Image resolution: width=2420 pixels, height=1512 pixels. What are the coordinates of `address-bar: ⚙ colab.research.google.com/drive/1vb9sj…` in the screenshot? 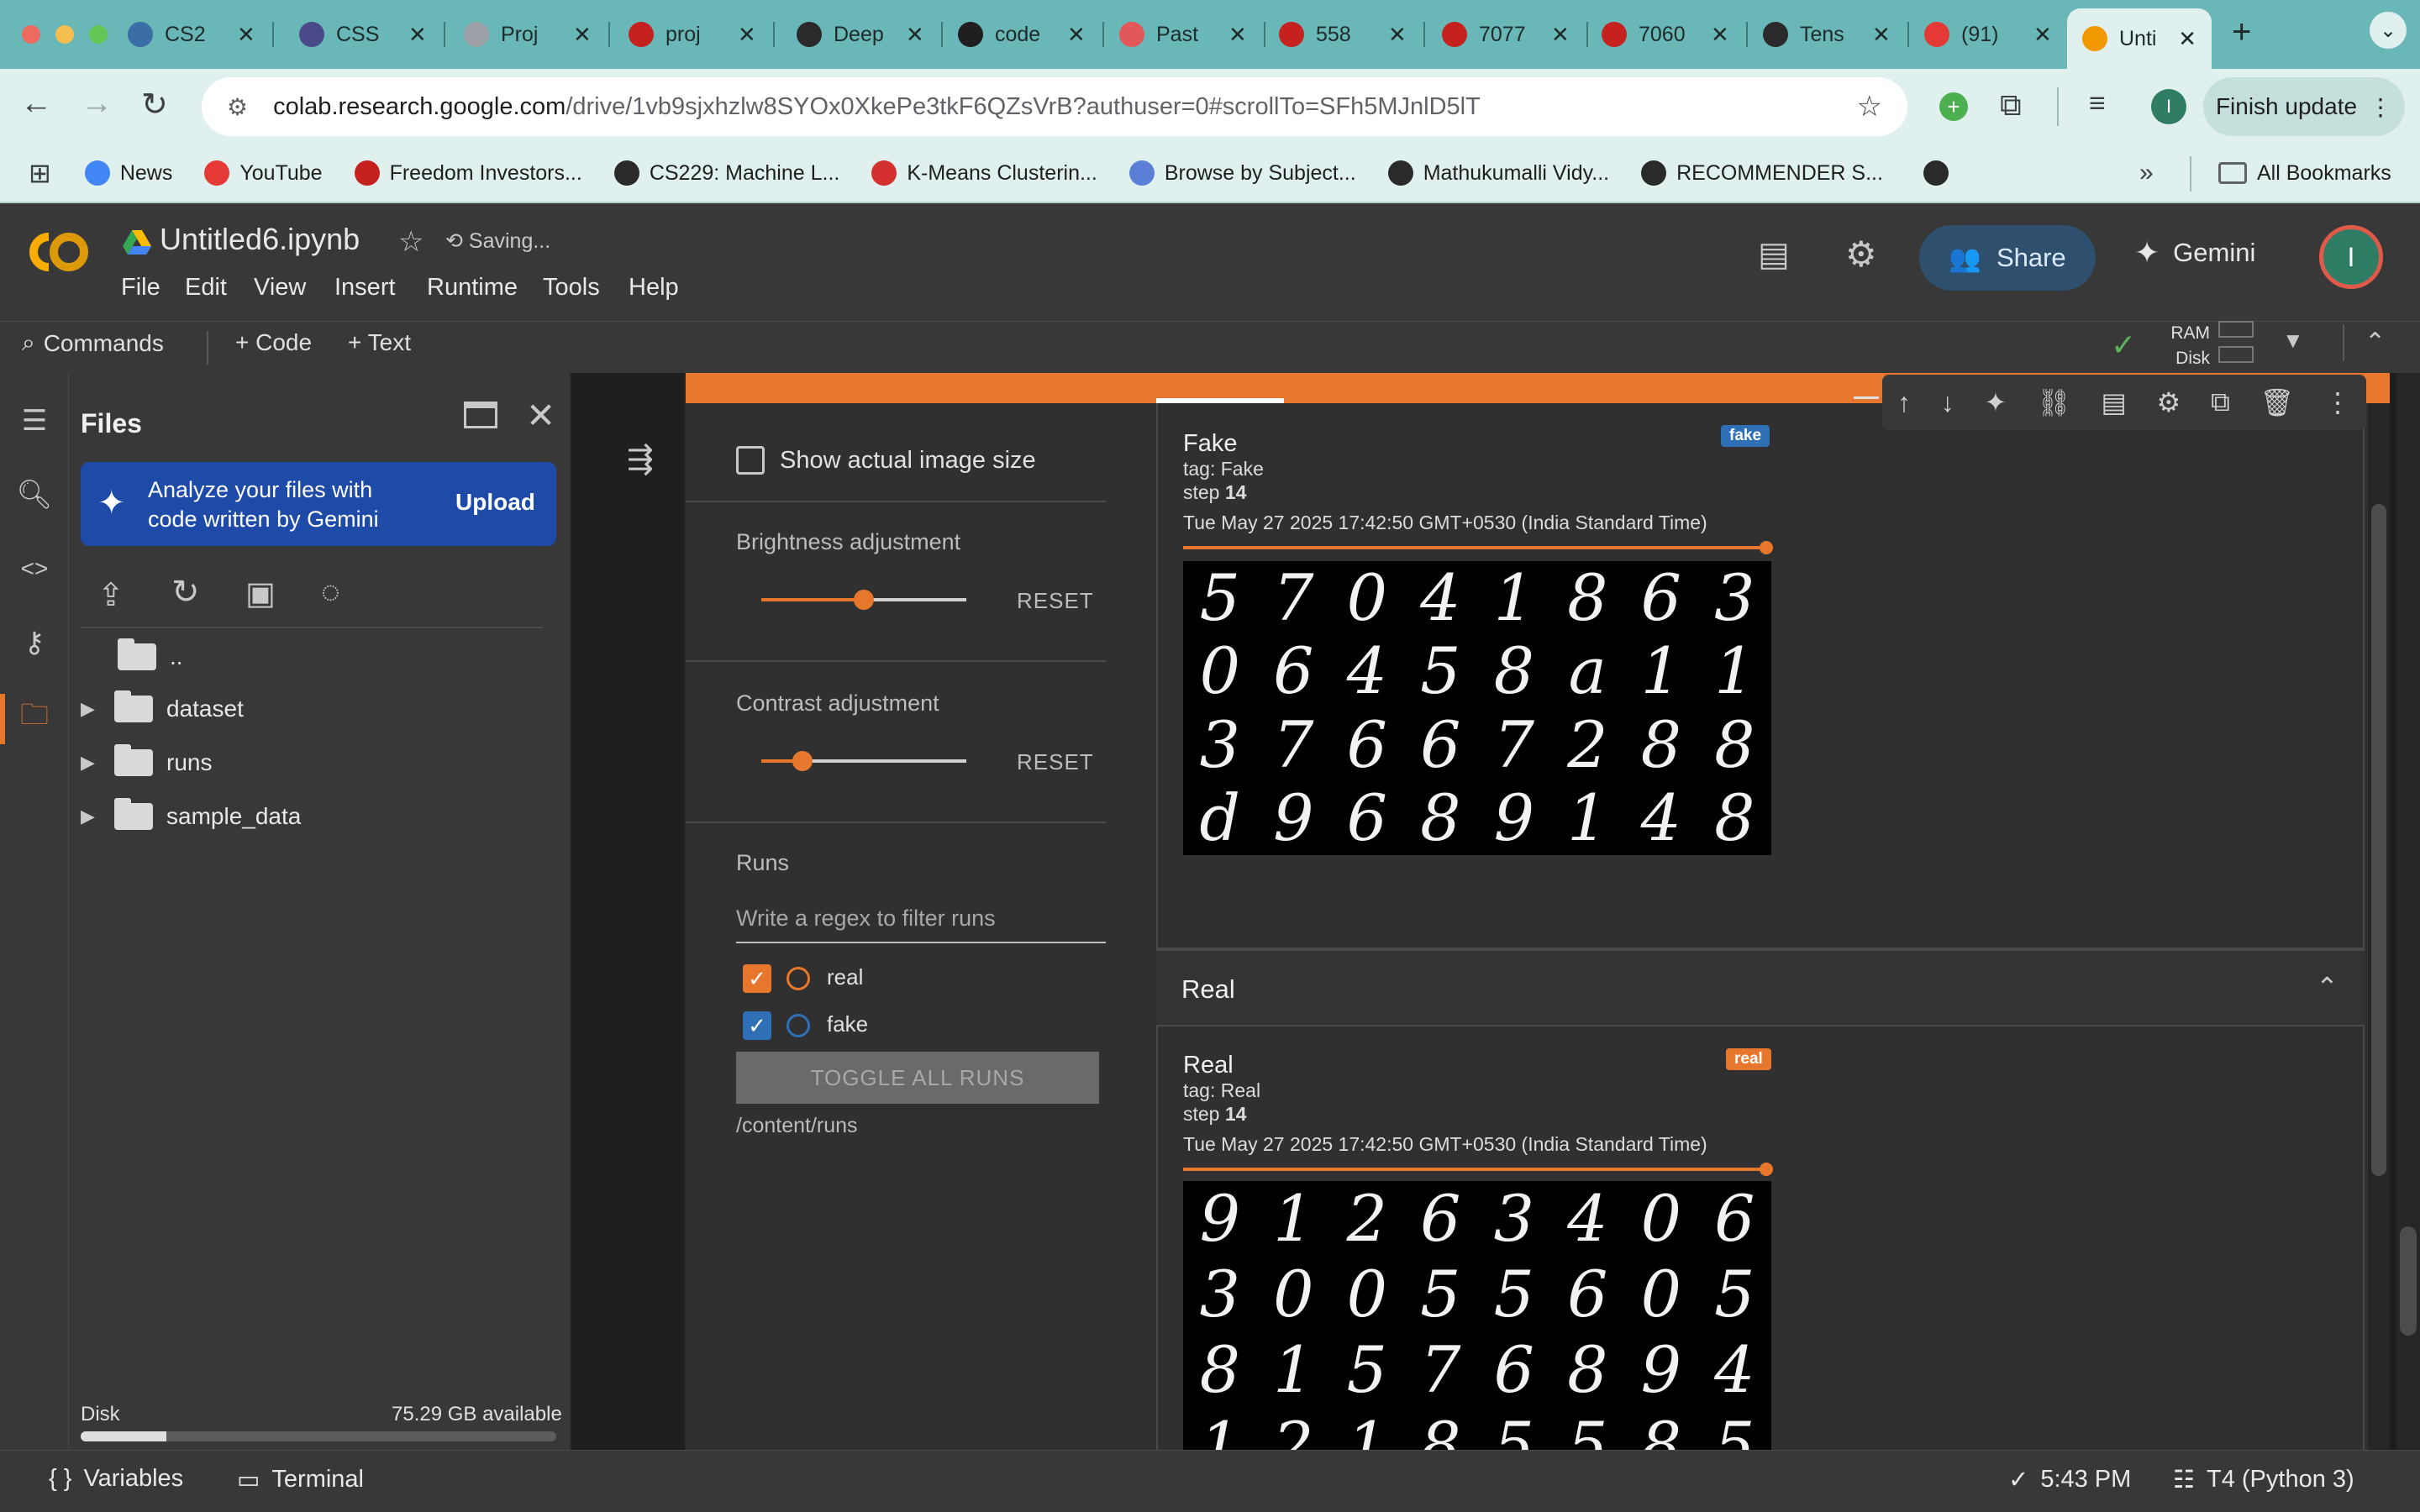 It's located at (1054, 106).